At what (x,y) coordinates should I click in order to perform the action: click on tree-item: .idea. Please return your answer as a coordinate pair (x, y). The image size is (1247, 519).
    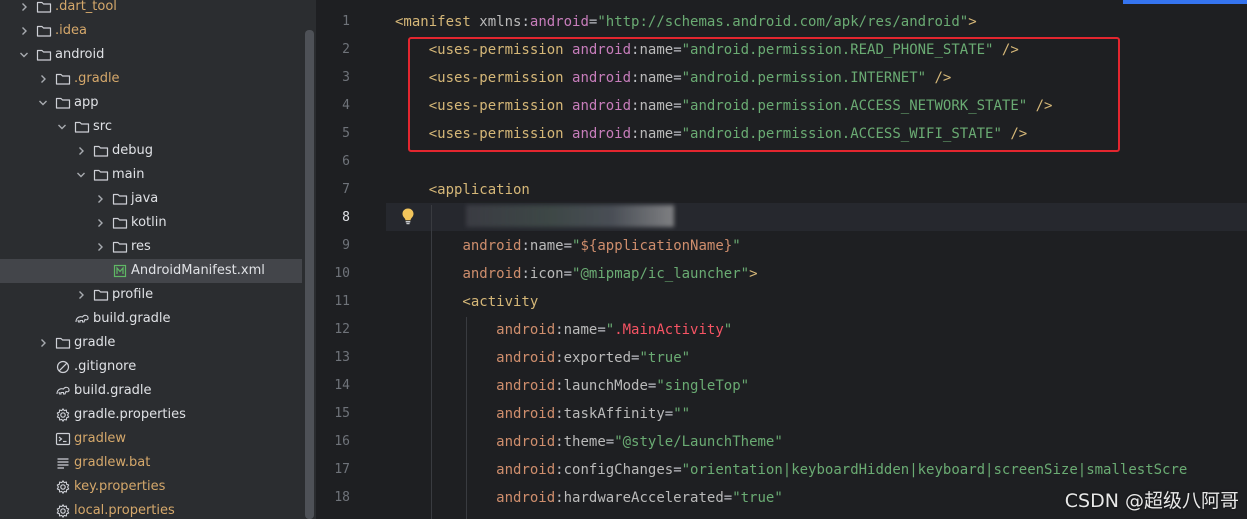
    Looking at the image, I should click on (151, 31).